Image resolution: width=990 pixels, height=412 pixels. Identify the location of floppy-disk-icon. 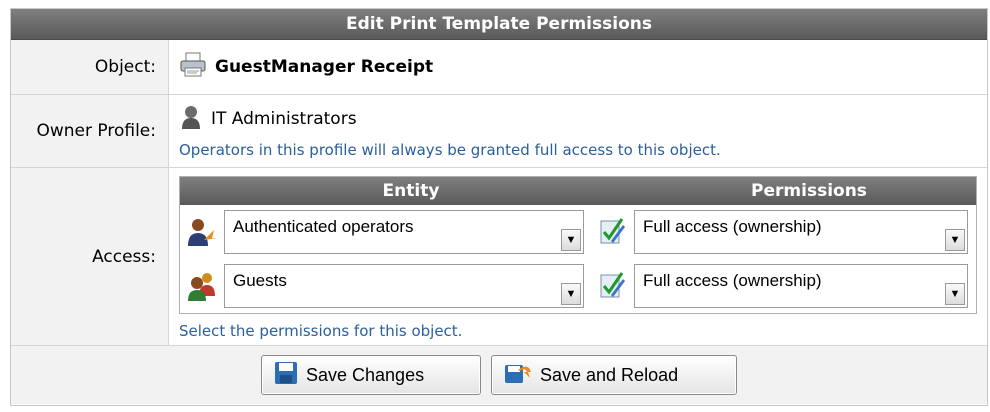
(286, 375).